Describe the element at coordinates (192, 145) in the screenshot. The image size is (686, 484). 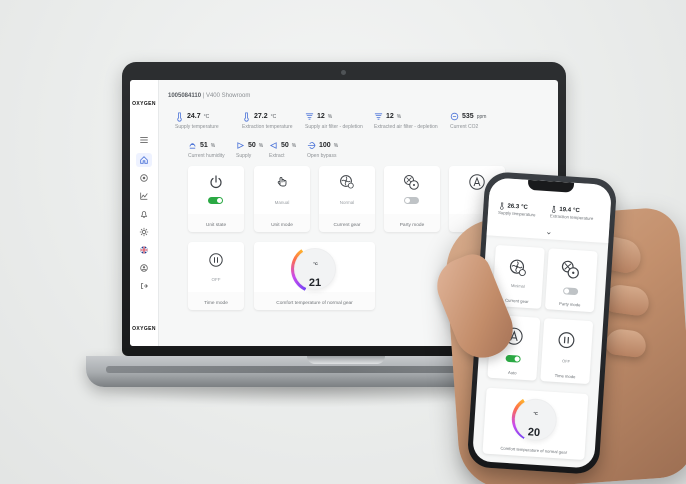
I see `humidity-icon` at that location.